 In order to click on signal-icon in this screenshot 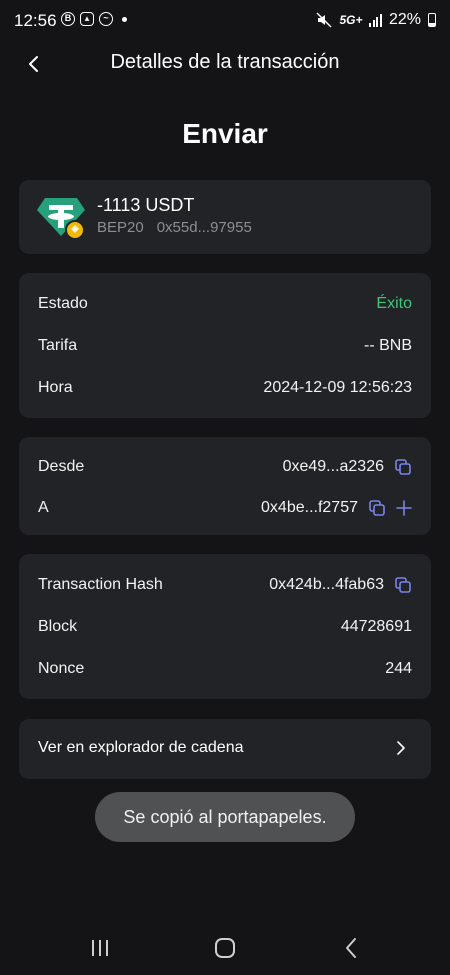, I will do `click(375, 20)`.